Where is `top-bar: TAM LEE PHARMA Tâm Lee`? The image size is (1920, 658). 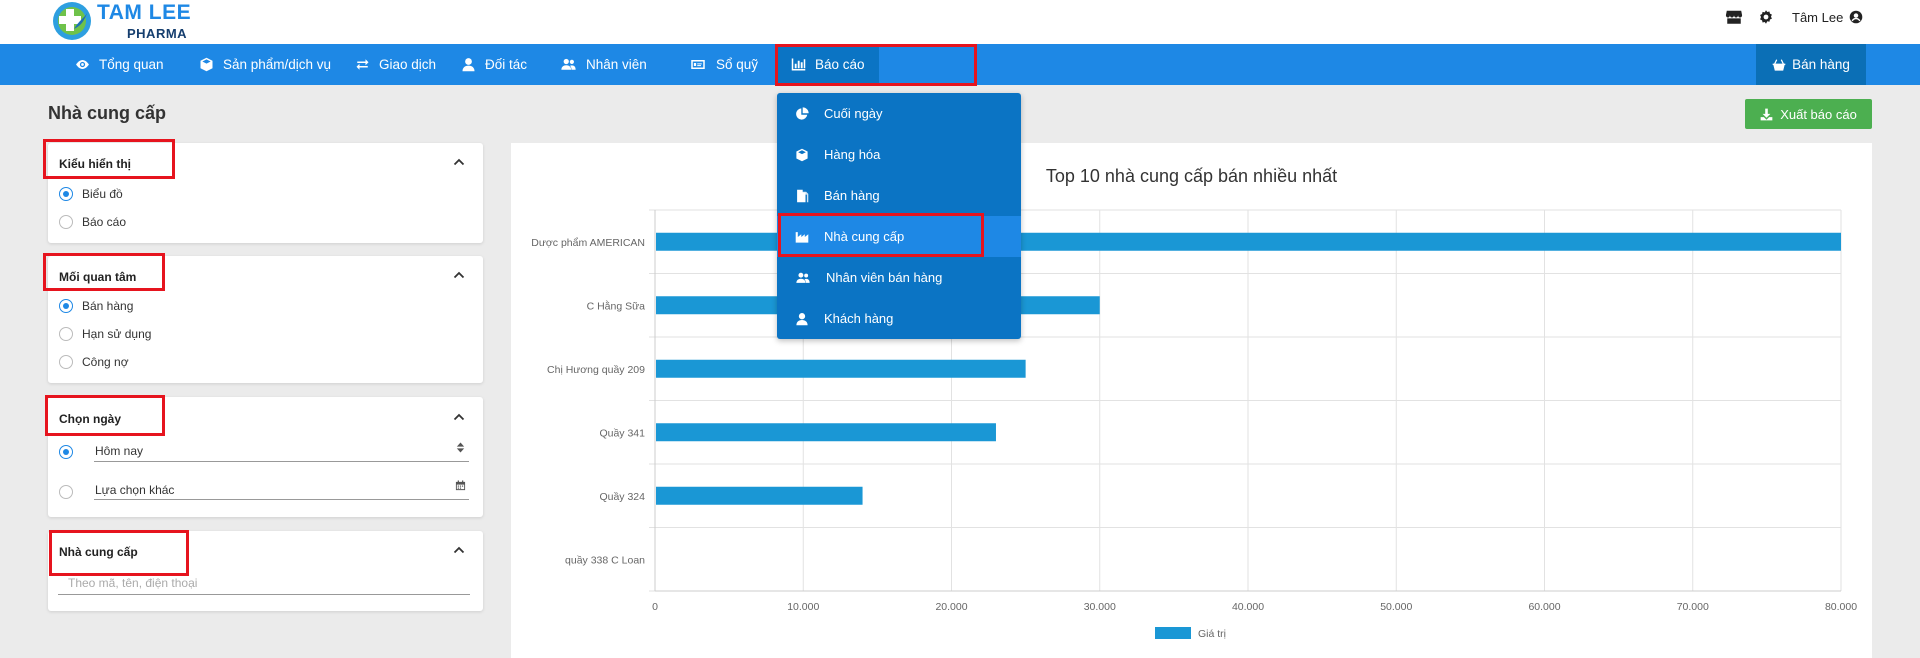 top-bar: TAM LEE PHARMA Tâm Lee is located at coordinates (960, 22).